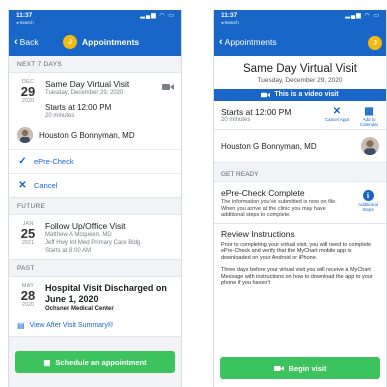 The image size is (387, 387). I want to click on epre-check-label: ePre-Check, so click(54, 161).